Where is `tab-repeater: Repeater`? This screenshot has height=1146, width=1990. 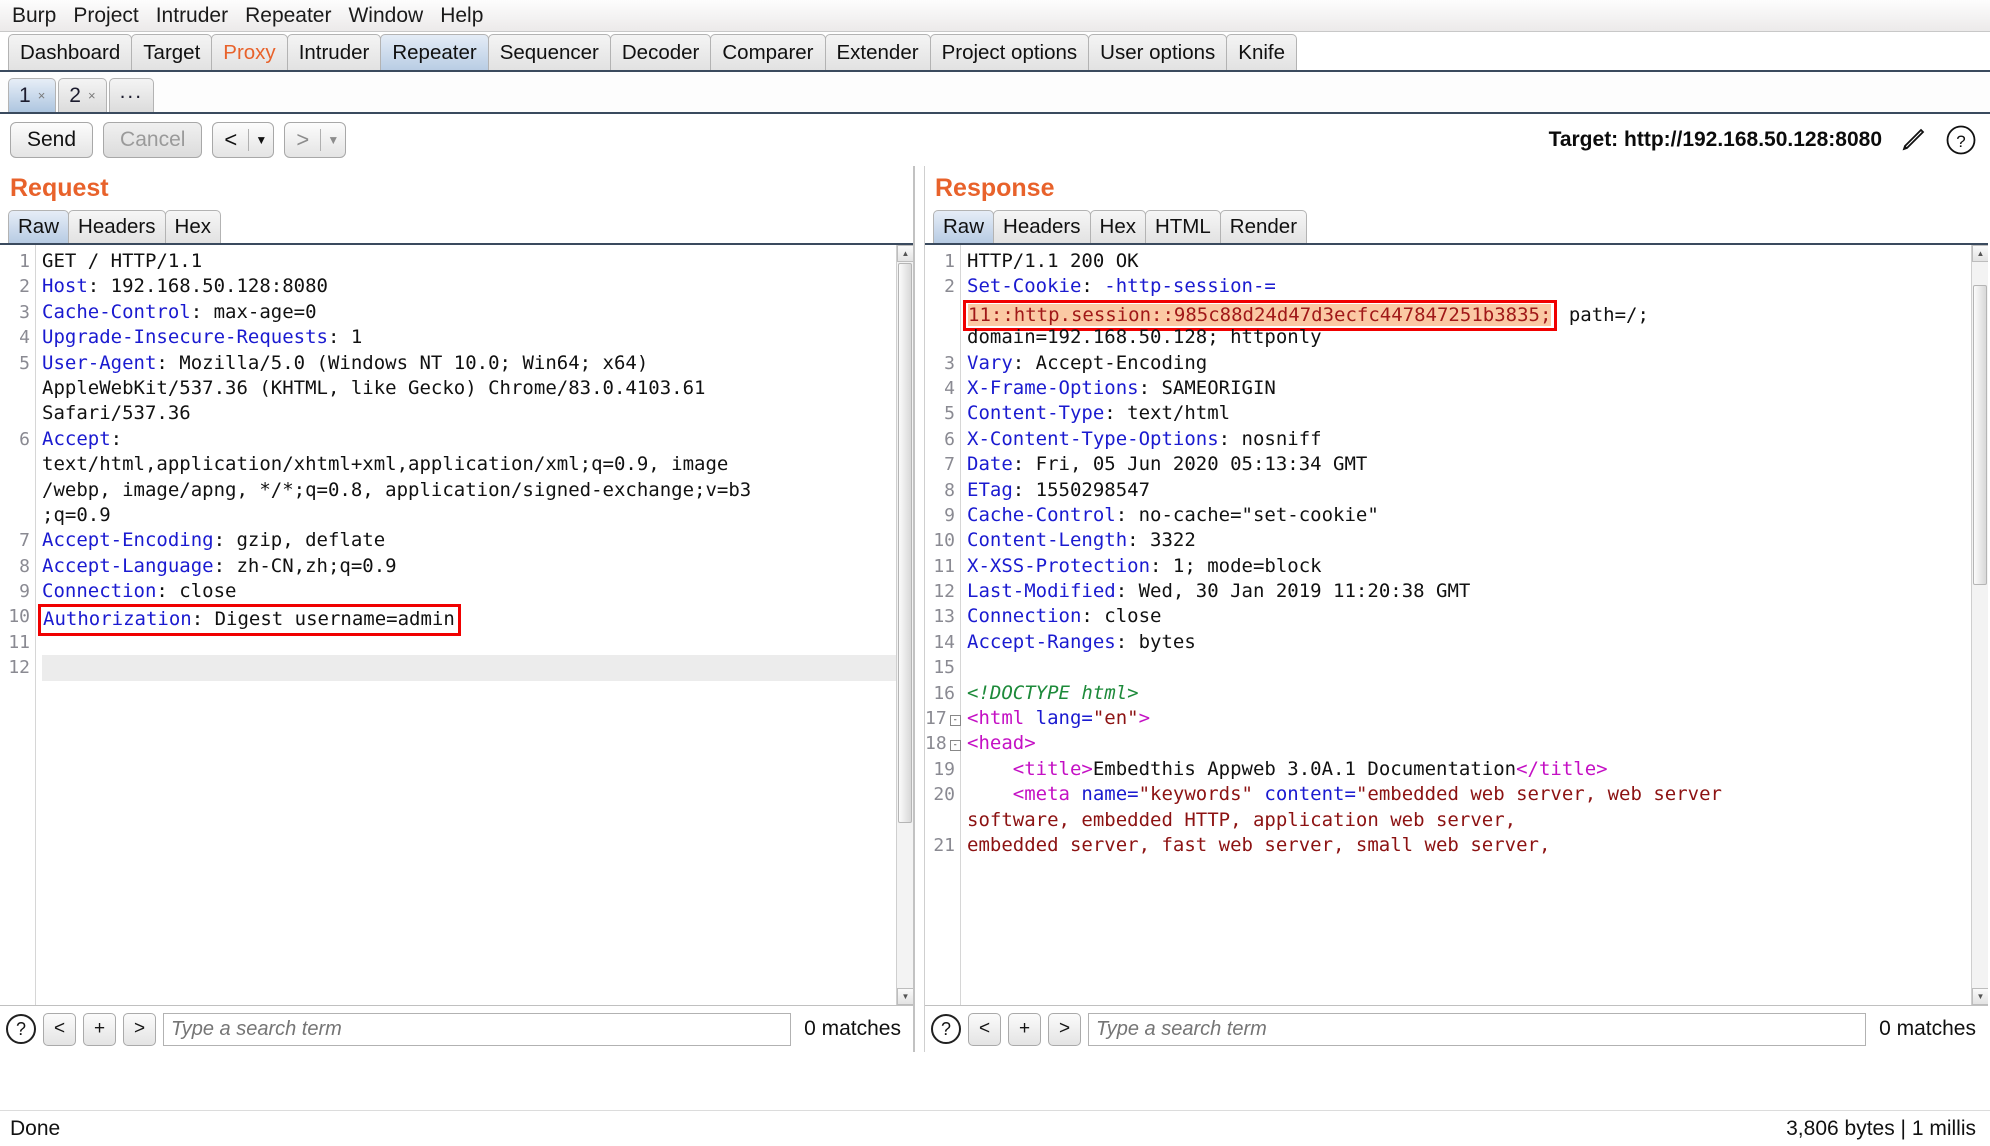
tab-repeater: Repeater is located at coordinates (434, 52).